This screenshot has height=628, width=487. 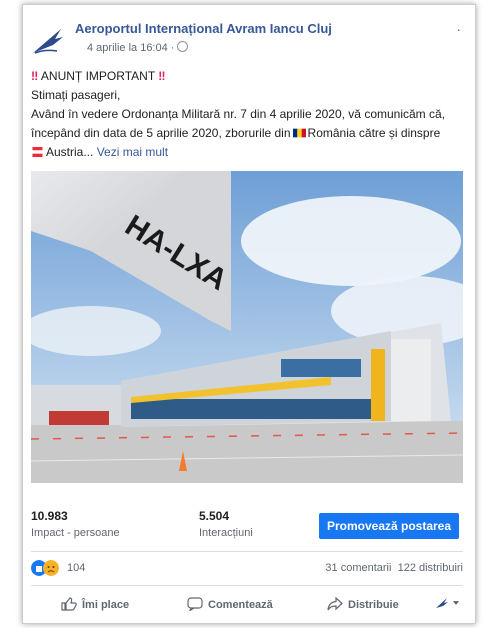 I want to click on share-button: Distribuie, so click(x=363, y=603).